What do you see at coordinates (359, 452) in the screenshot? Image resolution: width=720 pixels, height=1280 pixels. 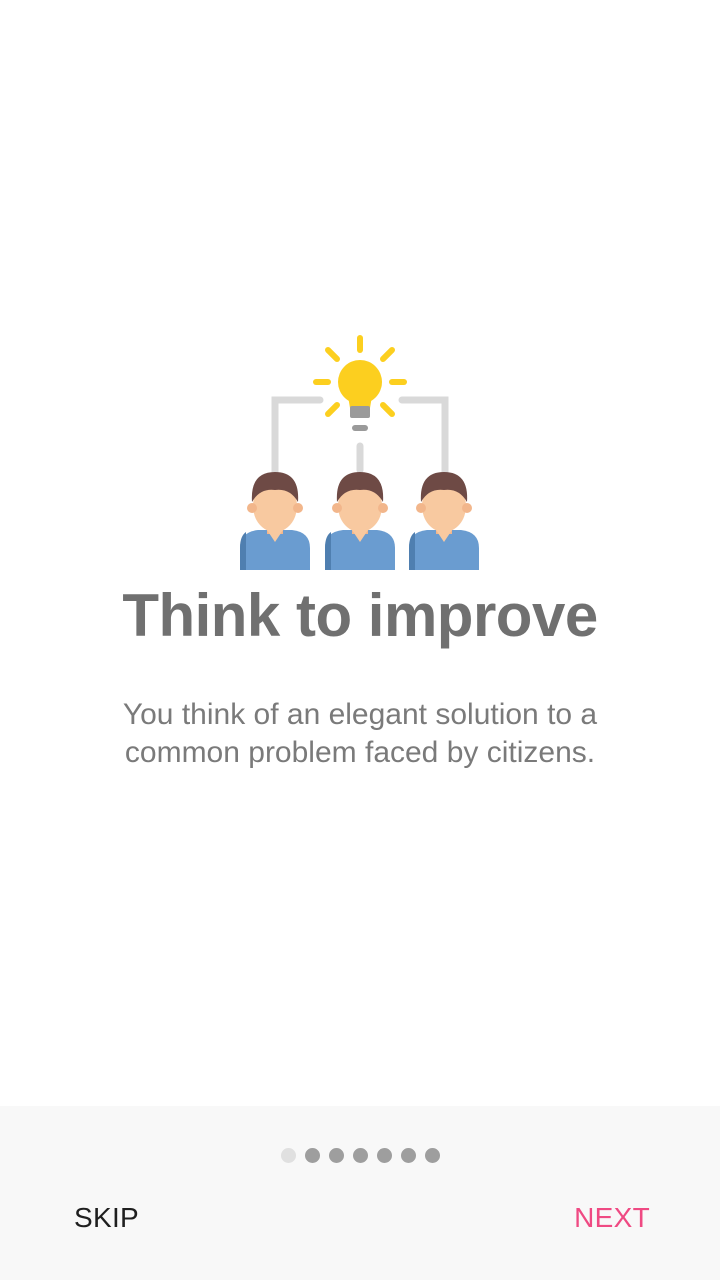 I see `team-idea-lightbulb-icon` at bounding box center [359, 452].